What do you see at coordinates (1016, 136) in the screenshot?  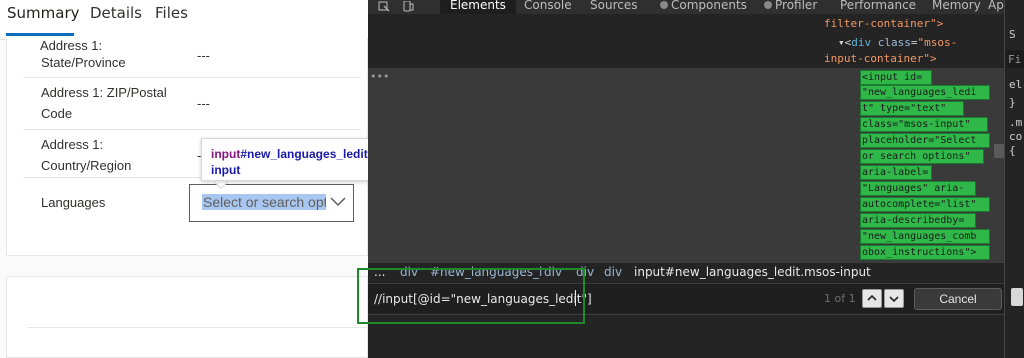 I see `styles-text: co` at bounding box center [1016, 136].